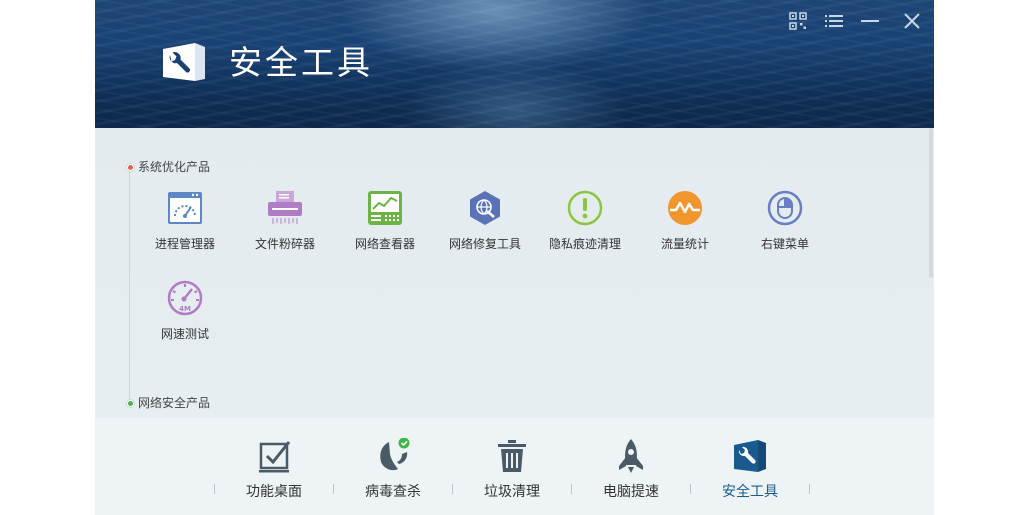 The image size is (1030, 515). I want to click on speed-test-icon: 4M, so click(185, 298).